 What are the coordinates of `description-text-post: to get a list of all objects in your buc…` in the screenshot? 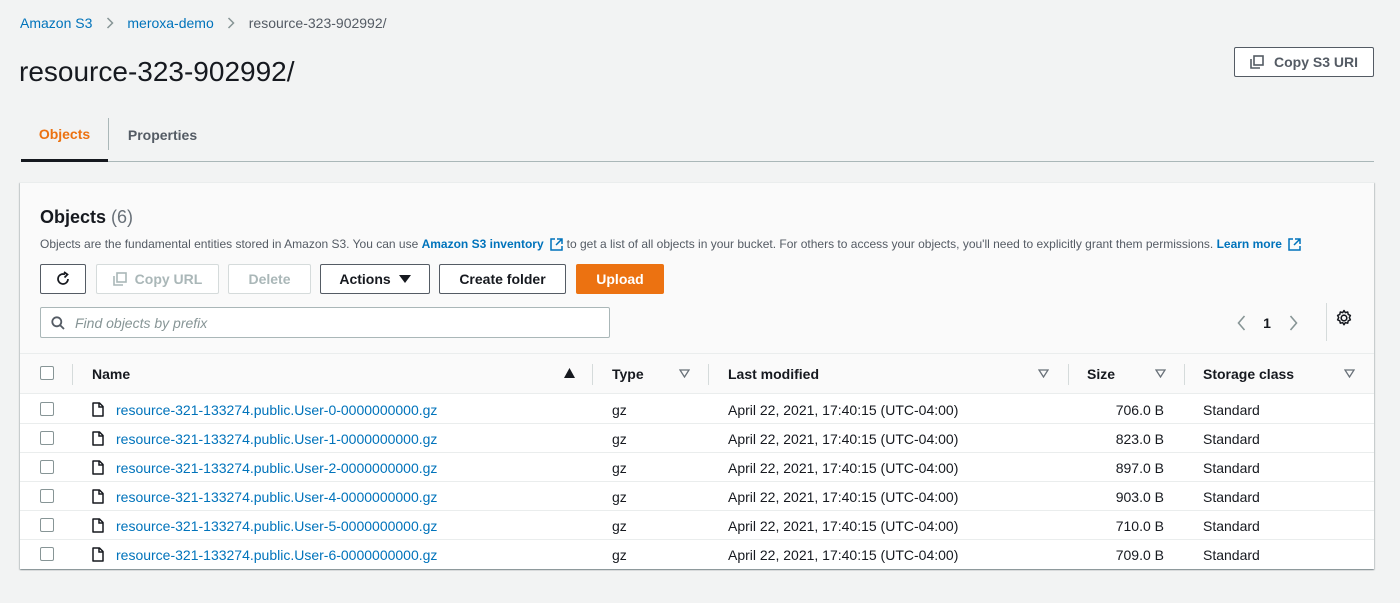 It's located at (890, 244).